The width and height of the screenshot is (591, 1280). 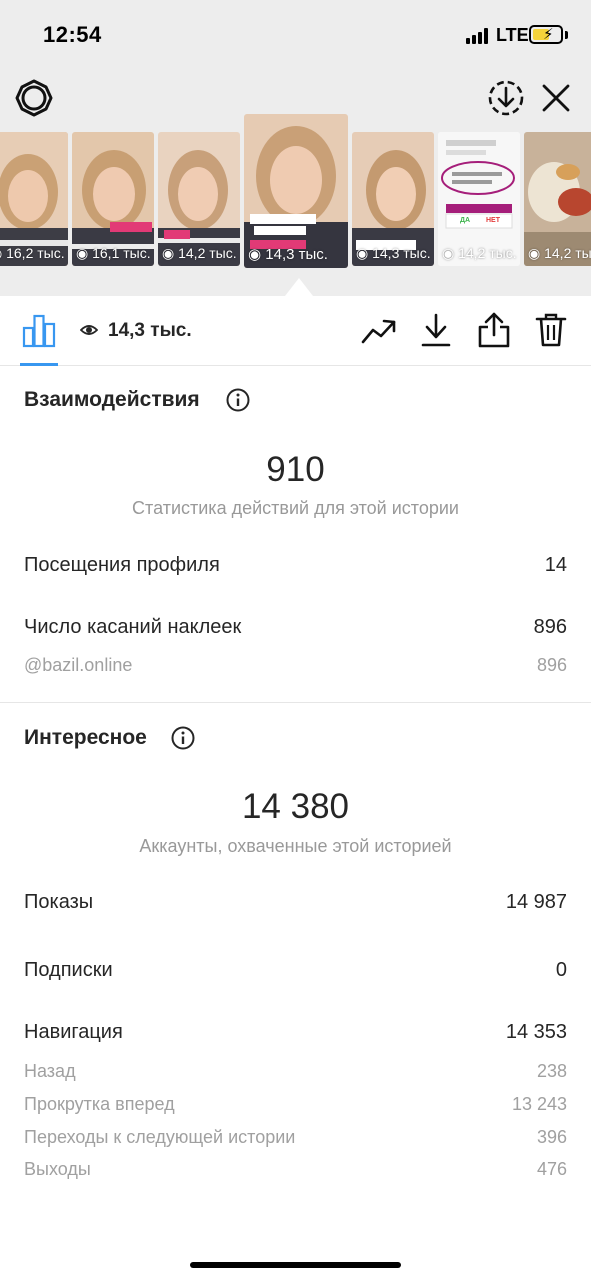 What do you see at coordinates (296, 191) in the screenshot?
I see `story-thumbnail-selected: ◉ 14,3 тыс.` at bounding box center [296, 191].